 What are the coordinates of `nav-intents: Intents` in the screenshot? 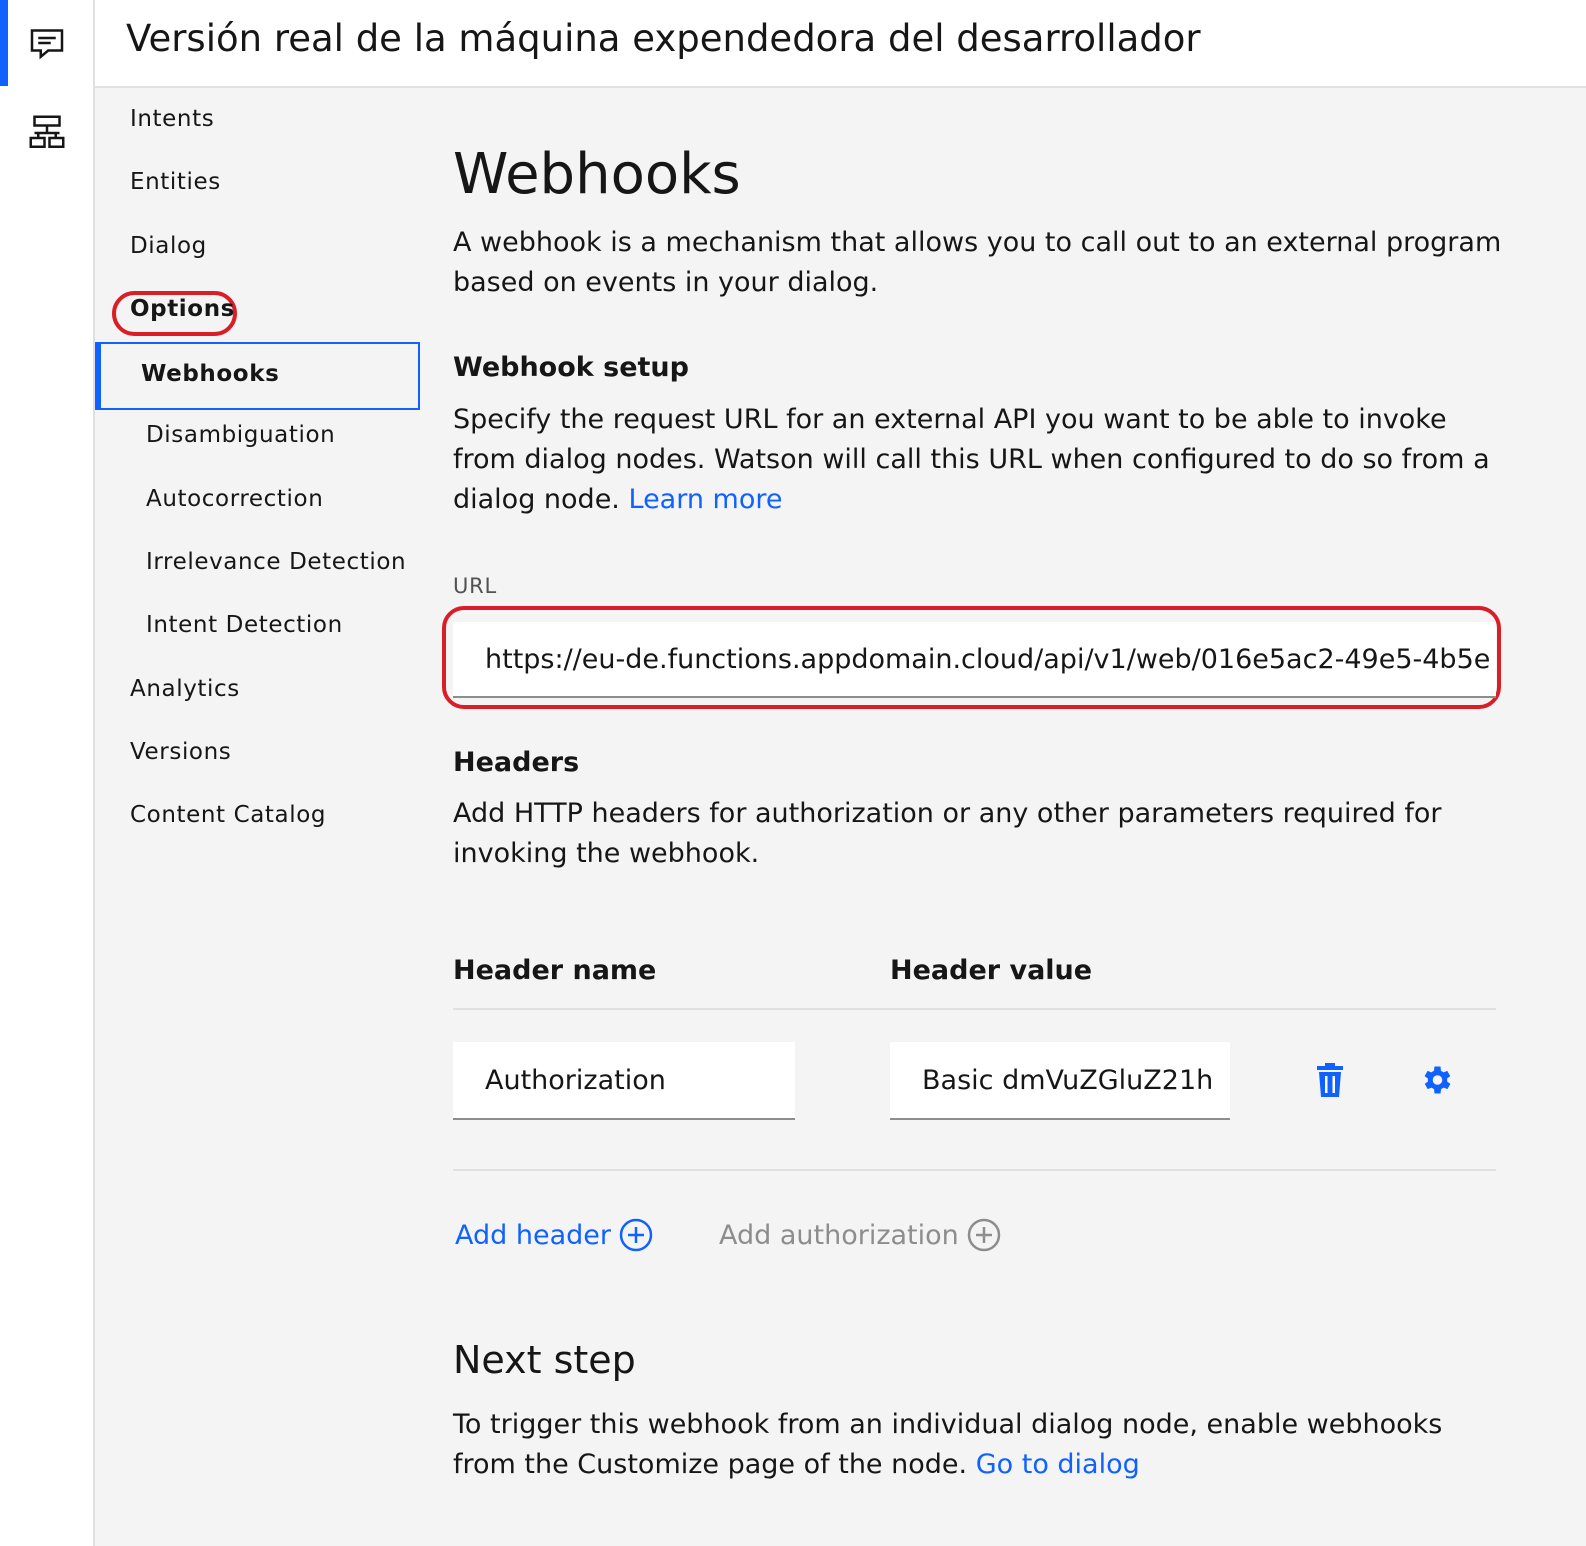 It's located at (172, 119).